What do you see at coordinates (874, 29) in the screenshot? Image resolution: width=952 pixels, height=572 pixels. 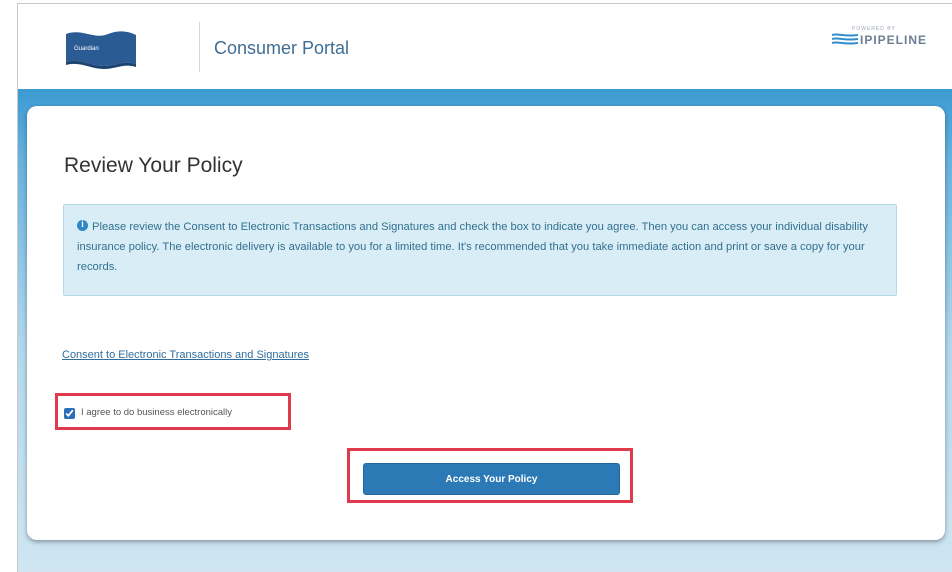 I see `pipeline-powered-by: POWERED BY` at bounding box center [874, 29].